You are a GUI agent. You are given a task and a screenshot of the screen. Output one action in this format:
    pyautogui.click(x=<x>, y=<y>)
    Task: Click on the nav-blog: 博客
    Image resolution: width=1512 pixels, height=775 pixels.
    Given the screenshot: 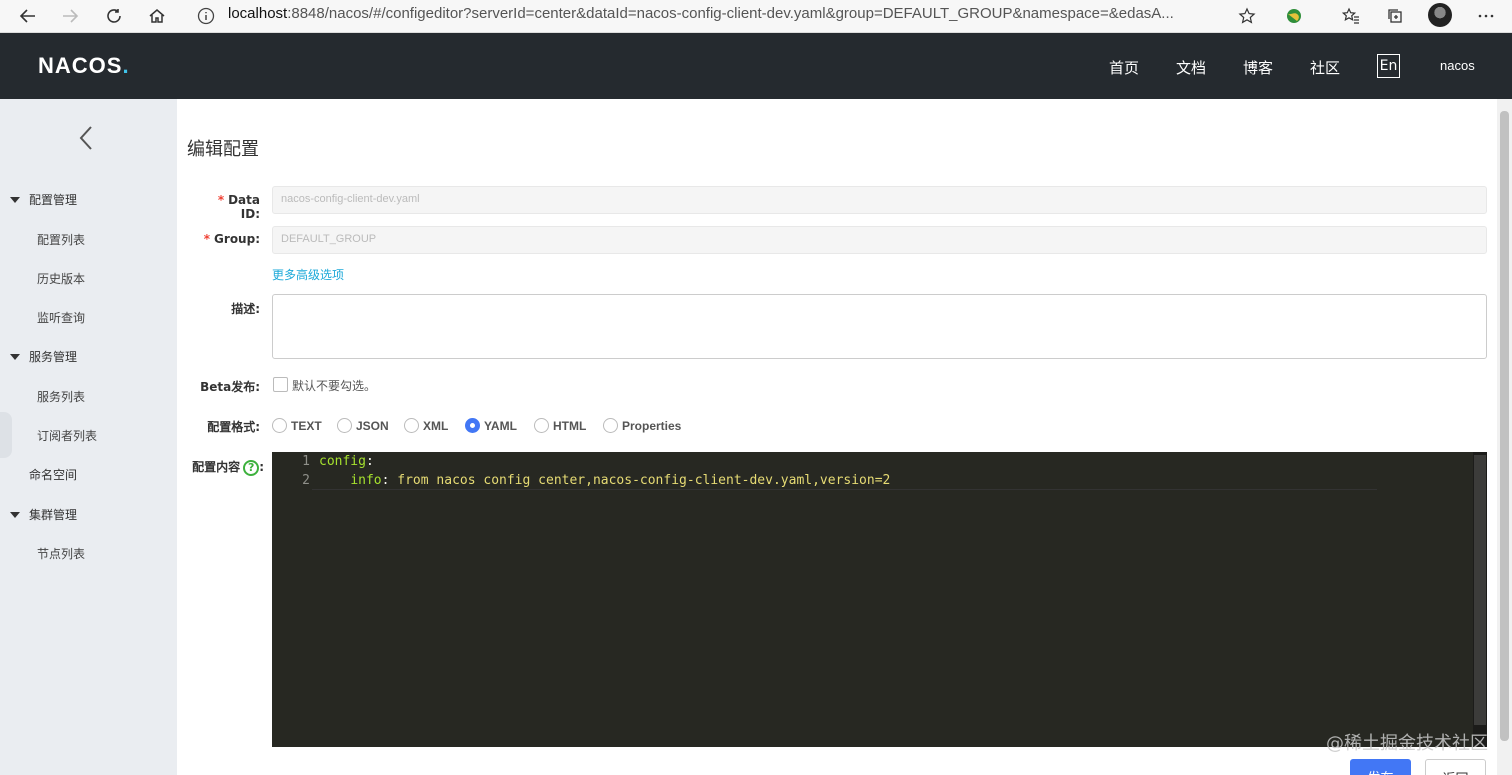 What is the action you would take?
    pyautogui.click(x=1258, y=67)
    